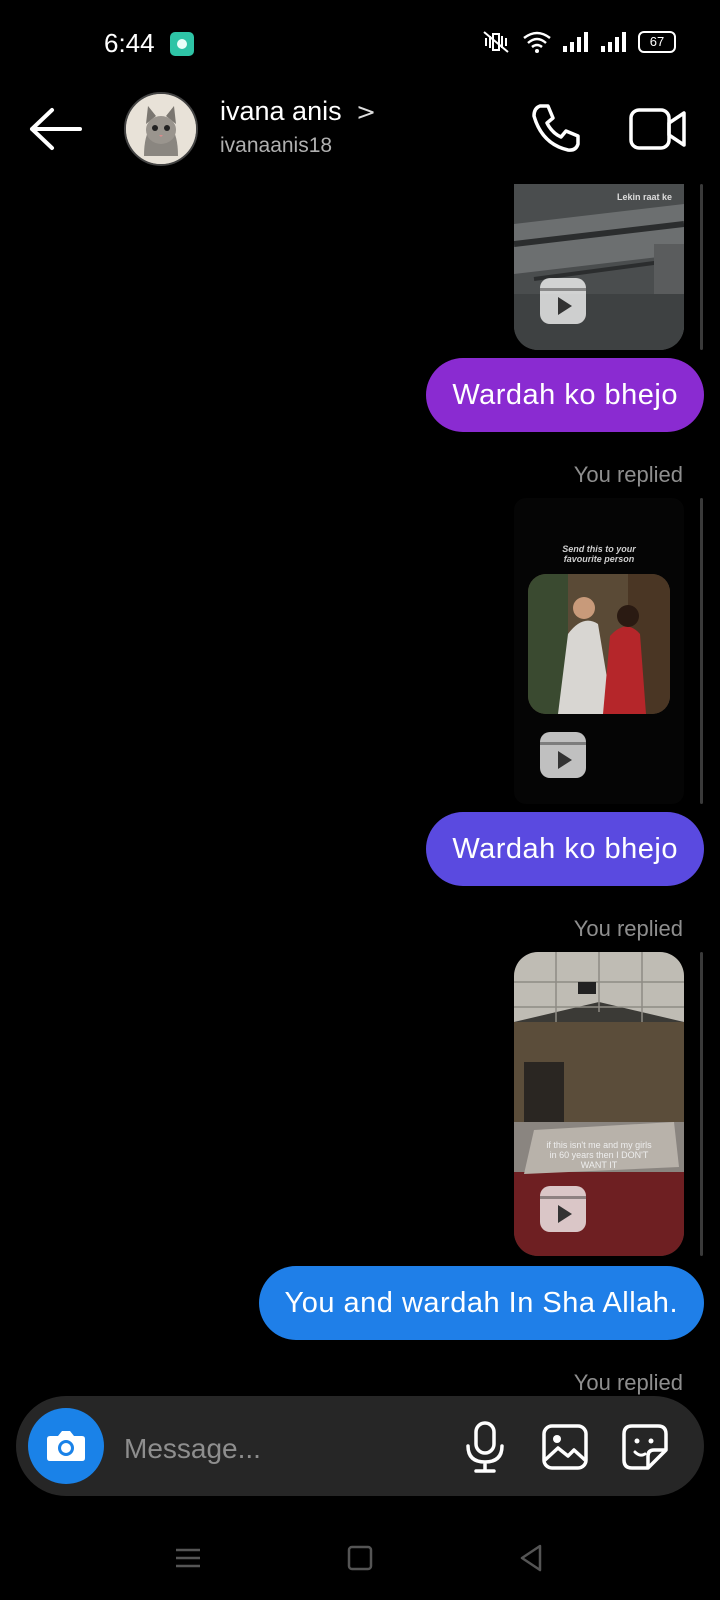 Image resolution: width=720 pixels, height=1600 pixels. I want to click on reel-thumbnail-1: Lekin raat ke, so click(599, 267).